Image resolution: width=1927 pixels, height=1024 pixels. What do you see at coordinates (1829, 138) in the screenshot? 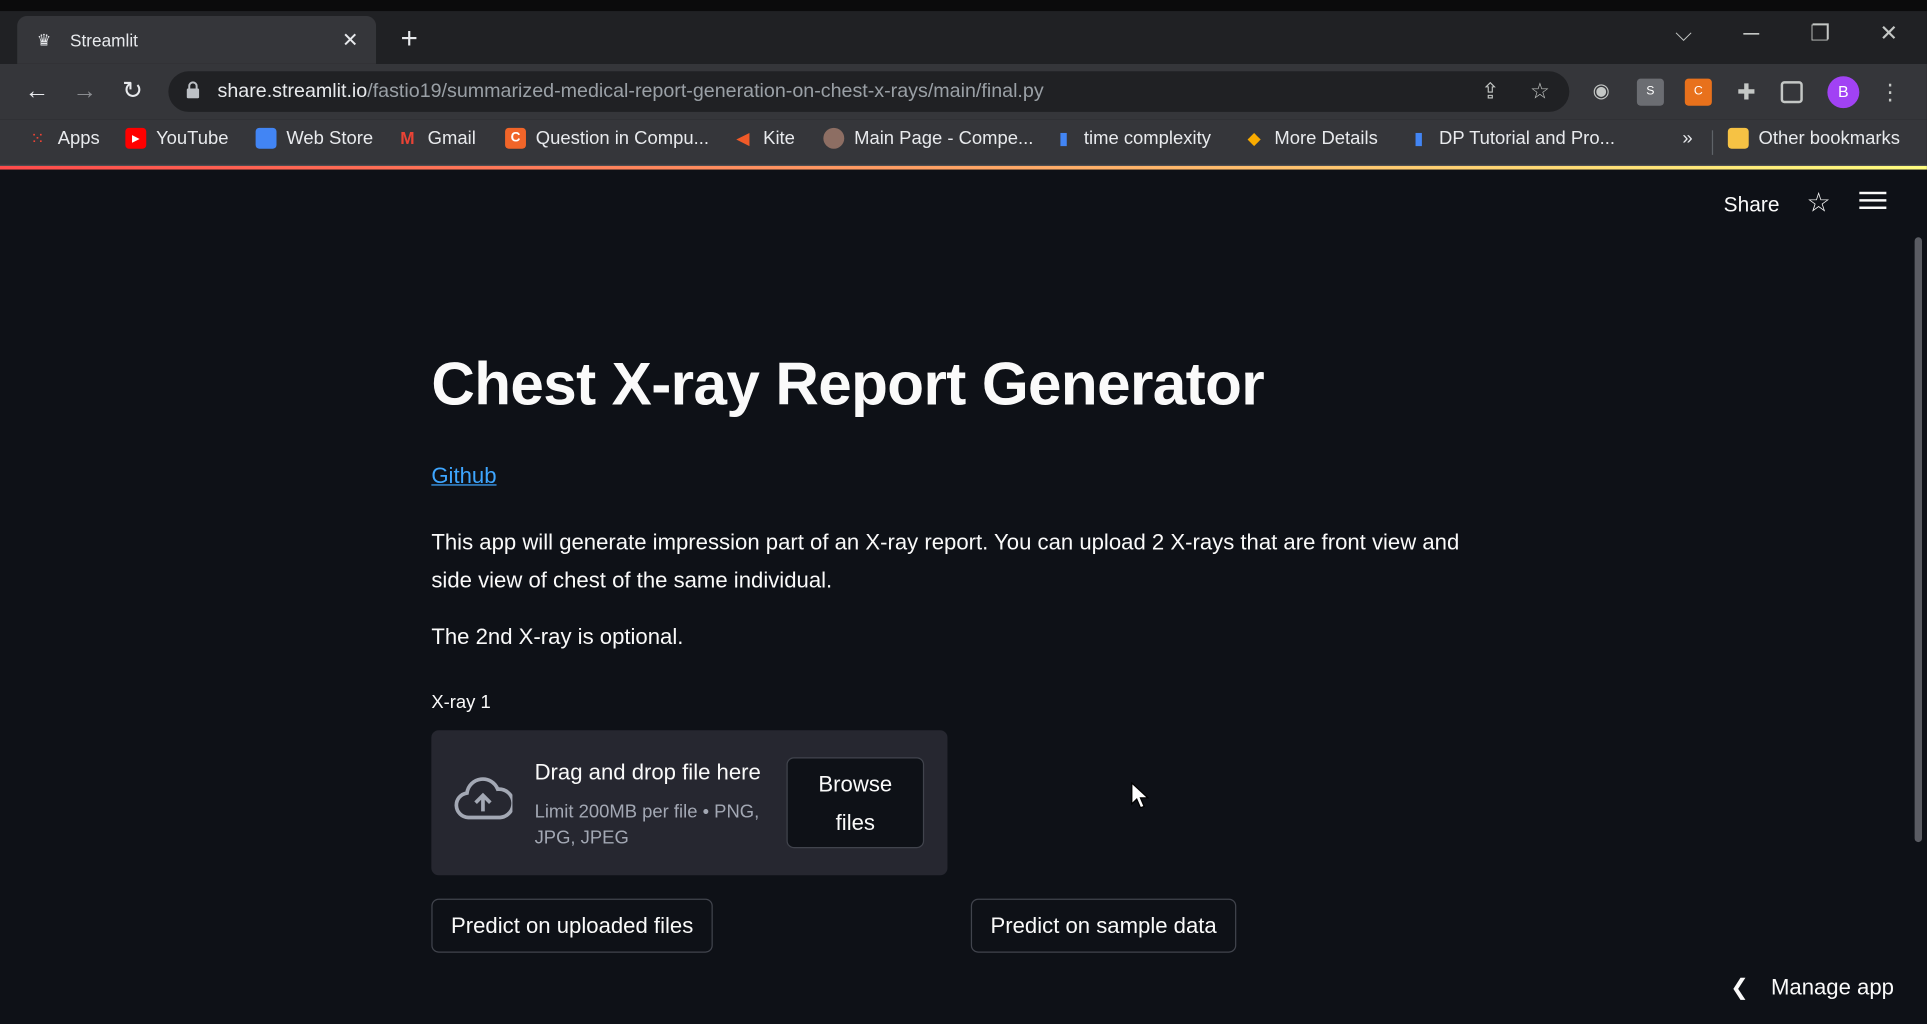
I see `other-bookmarks-label: Other bookmarks` at bounding box center [1829, 138].